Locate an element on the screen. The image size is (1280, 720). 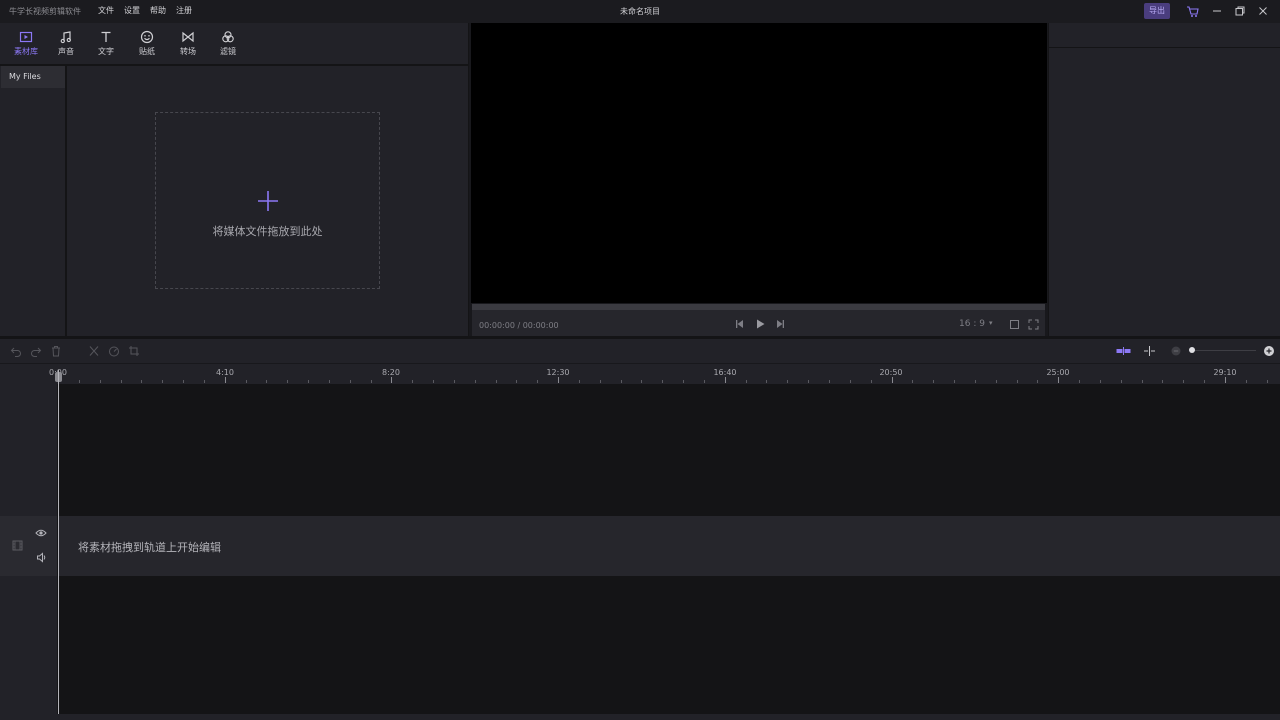
tool-transition: 转场 is located at coordinates (188, 43).